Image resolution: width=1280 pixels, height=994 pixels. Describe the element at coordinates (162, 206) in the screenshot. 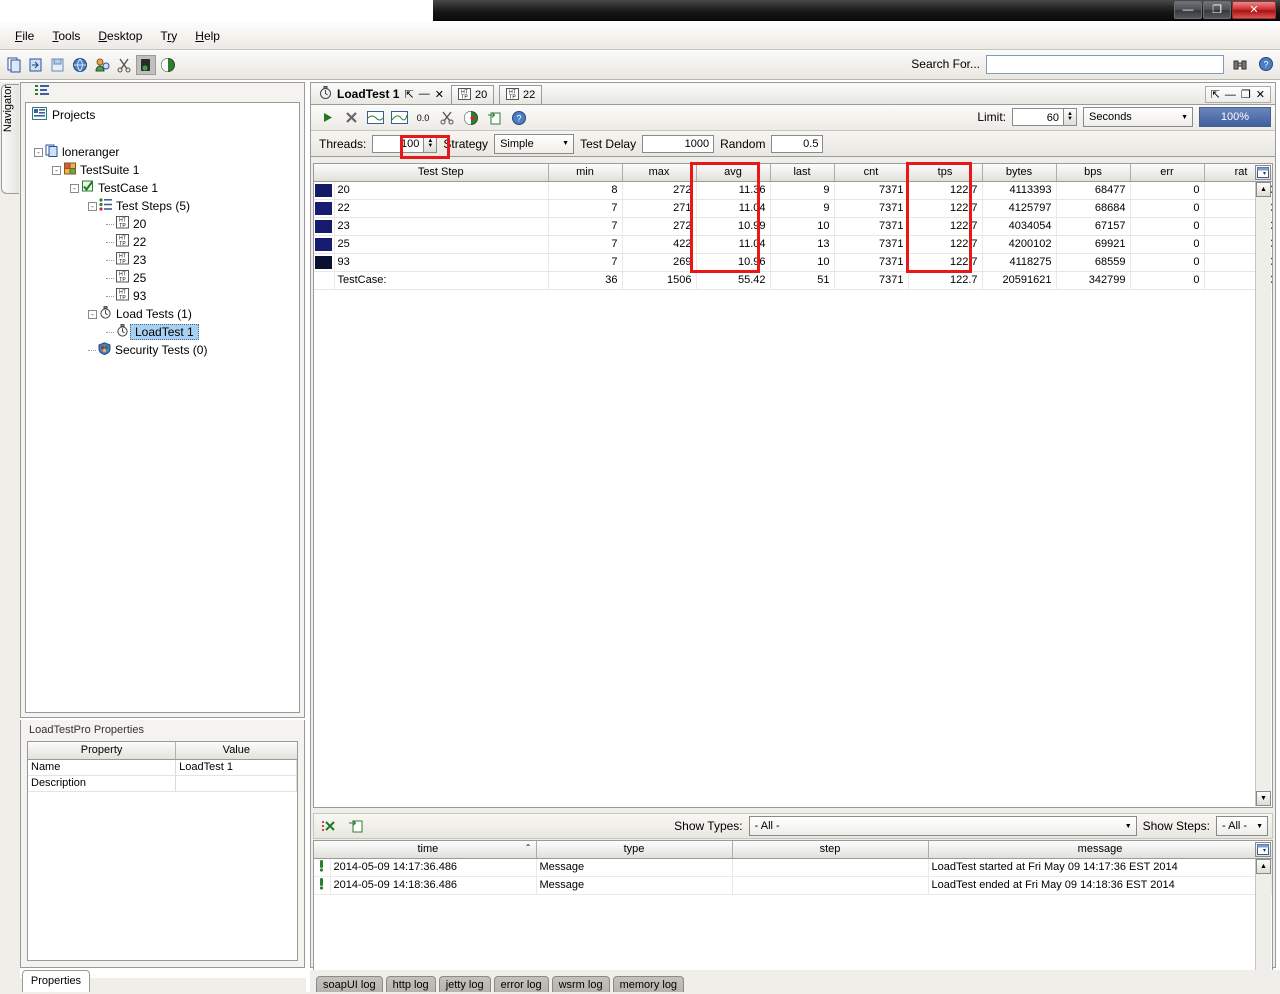

I see `sidebar-item-test-steps-5: - Test Steps (5)` at that location.